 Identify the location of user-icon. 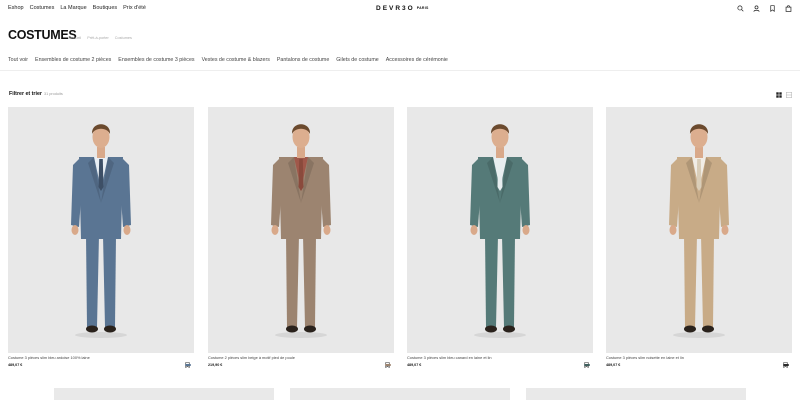
(756, 8).